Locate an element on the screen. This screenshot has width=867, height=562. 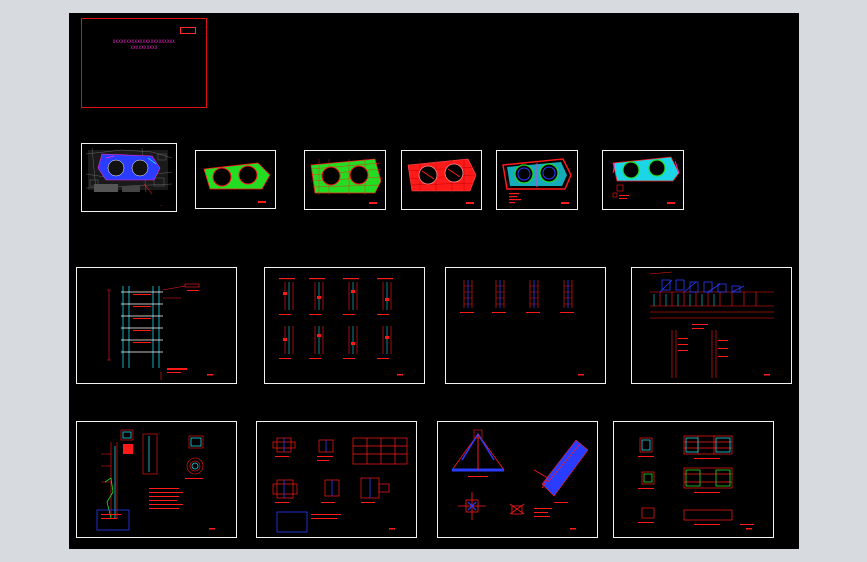
beam-detail-drawing is located at coordinates (696, 482).